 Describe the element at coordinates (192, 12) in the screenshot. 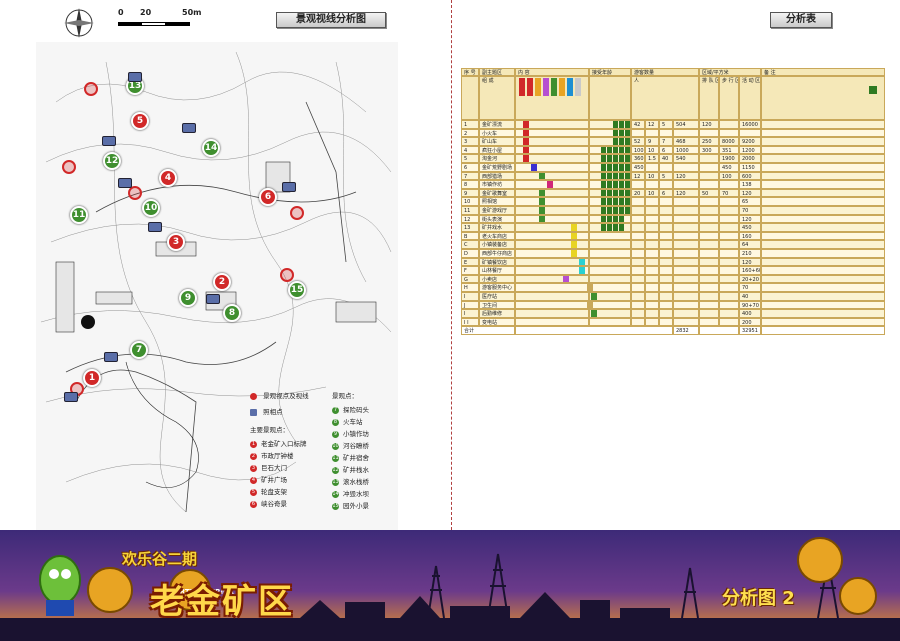

I see `scale-tick-50: 50m` at that location.